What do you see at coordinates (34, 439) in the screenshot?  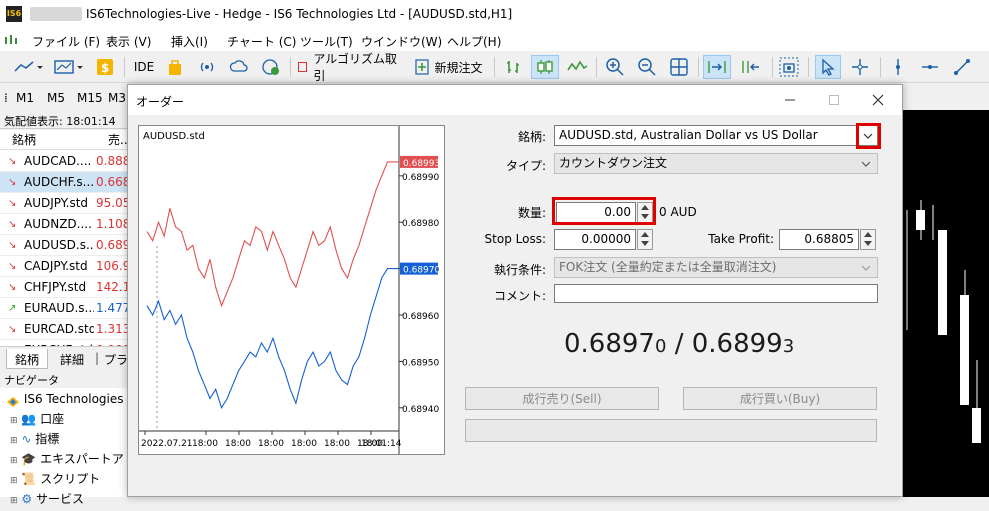 I see `nav-item-indicators: ⊞ ∿ 指標` at bounding box center [34, 439].